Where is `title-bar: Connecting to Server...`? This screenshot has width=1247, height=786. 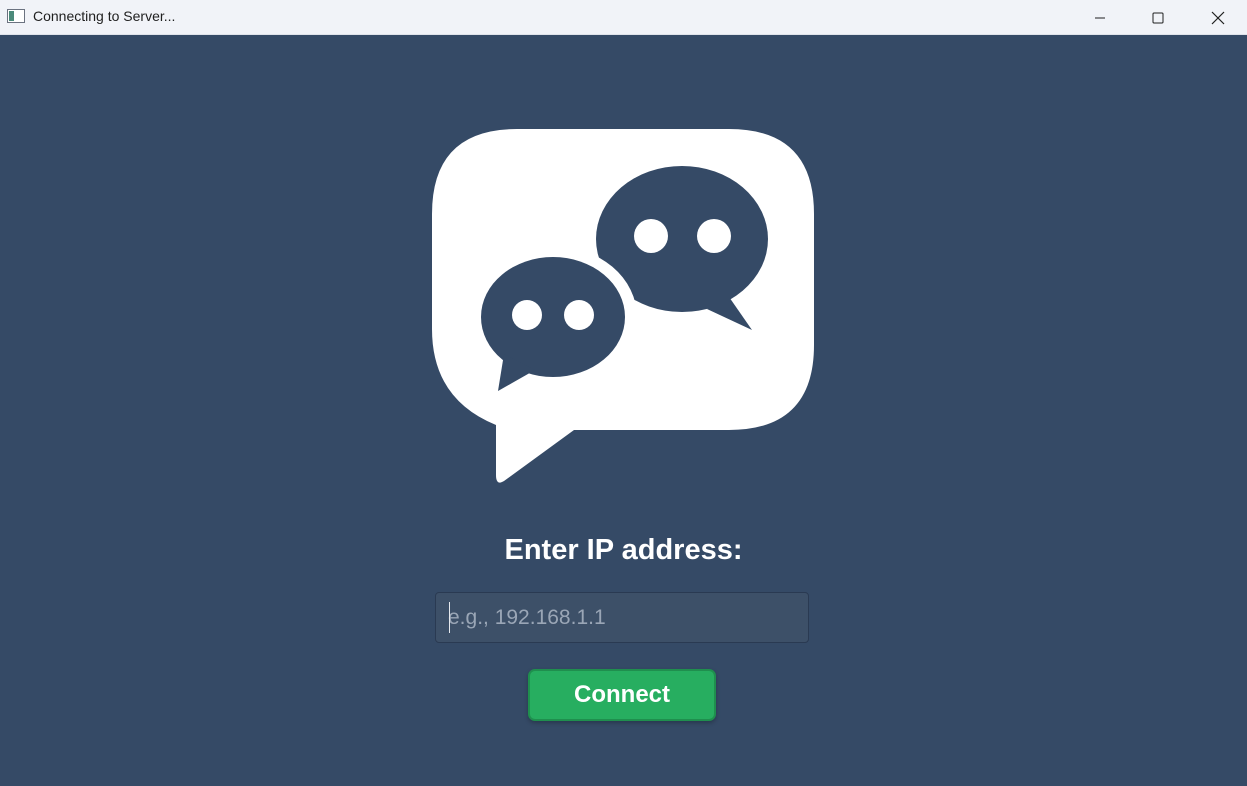 title-bar: Connecting to Server... is located at coordinates (623, 17).